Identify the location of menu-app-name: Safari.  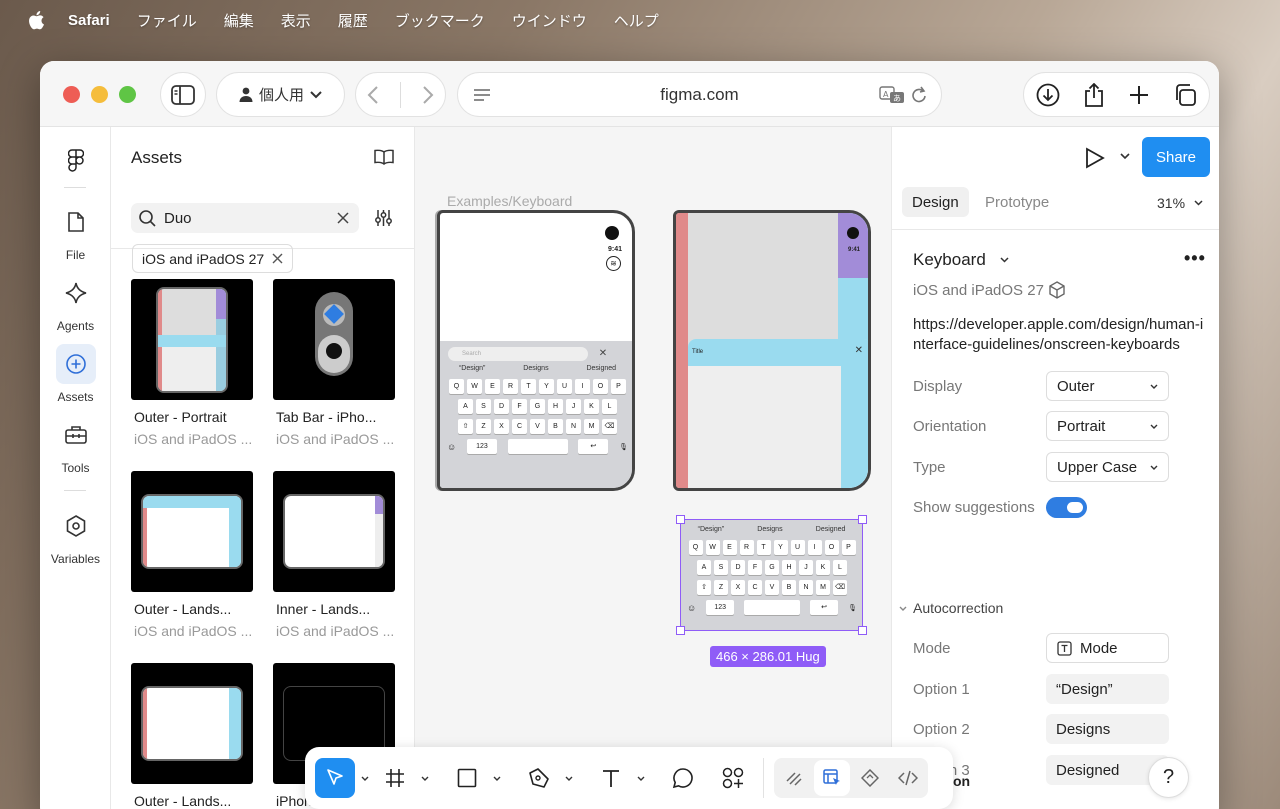
(89, 20).